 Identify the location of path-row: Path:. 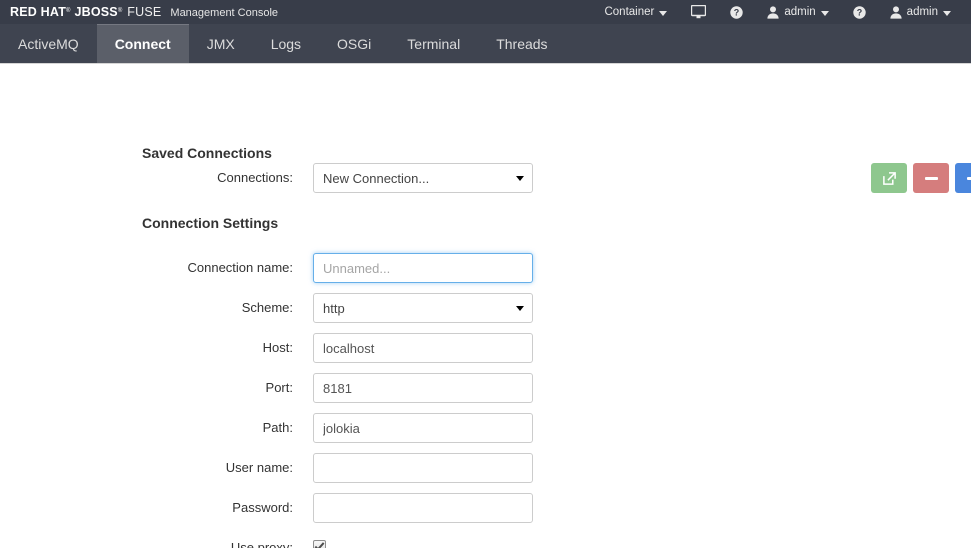
(266, 428).